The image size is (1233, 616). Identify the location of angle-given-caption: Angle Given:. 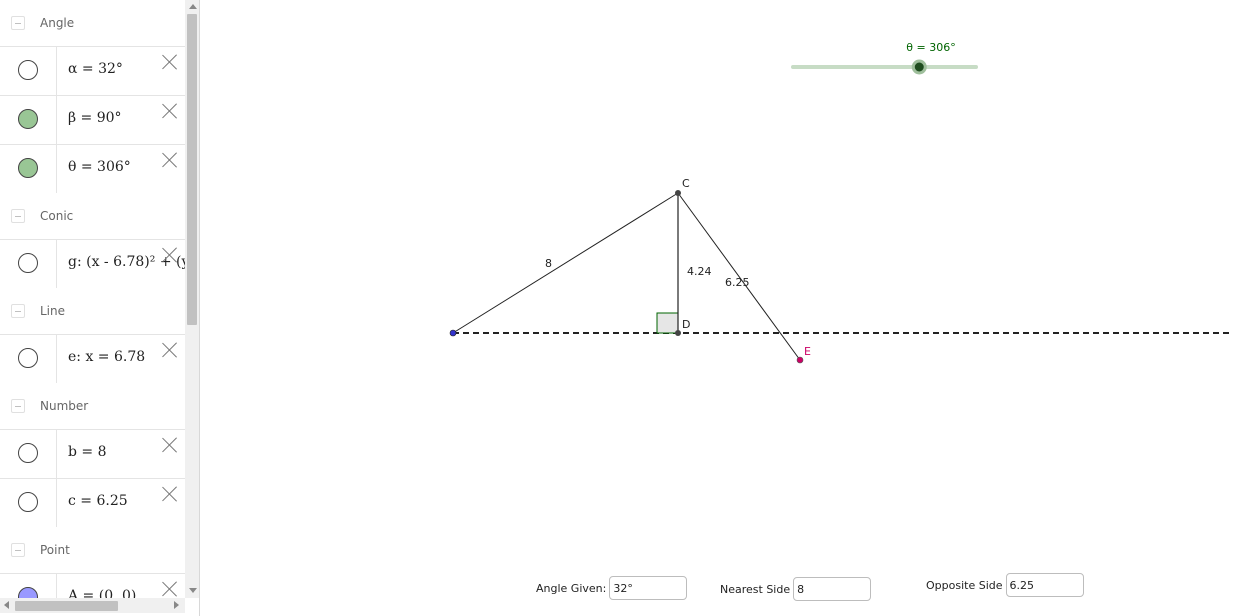
(571, 588).